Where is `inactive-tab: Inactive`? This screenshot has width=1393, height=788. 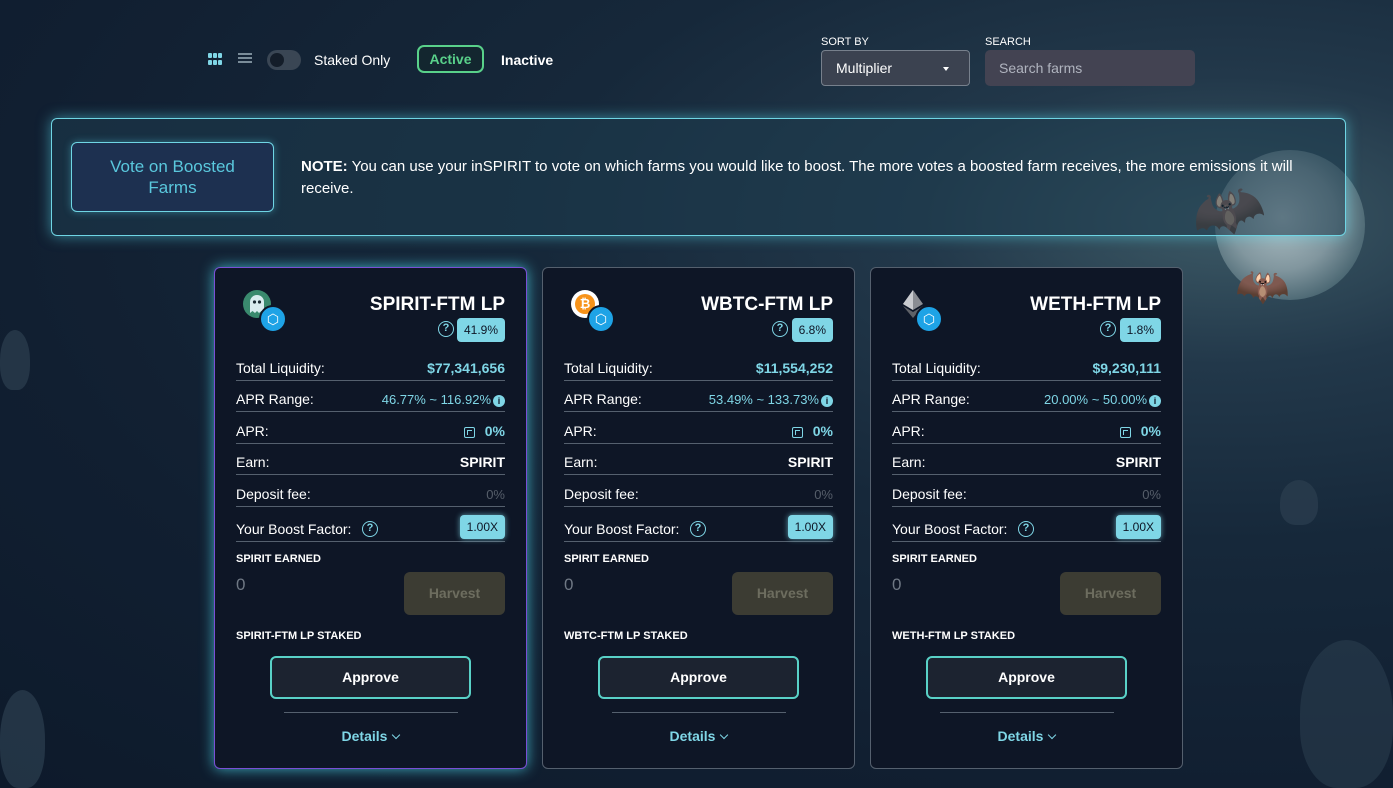
inactive-tab: Inactive is located at coordinates (527, 60).